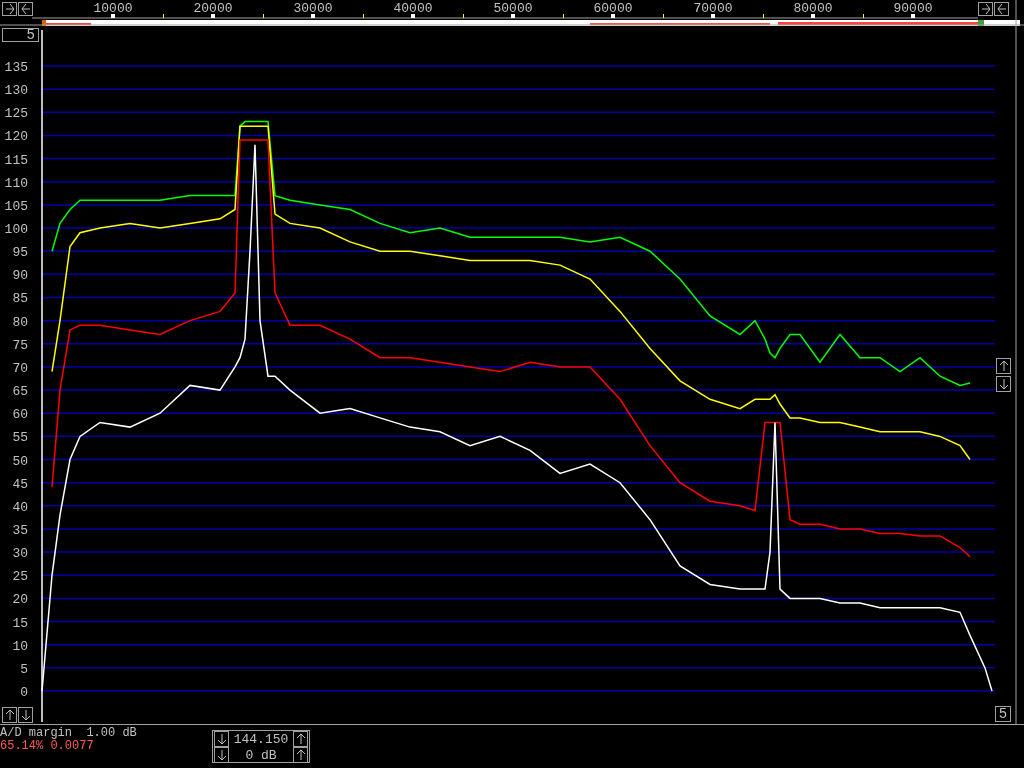 Image resolution: width=1024 pixels, height=768 pixels. Describe the element at coordinates (713, 8) in the screenshot. I see `axis-tick-label: 70000` at that location.